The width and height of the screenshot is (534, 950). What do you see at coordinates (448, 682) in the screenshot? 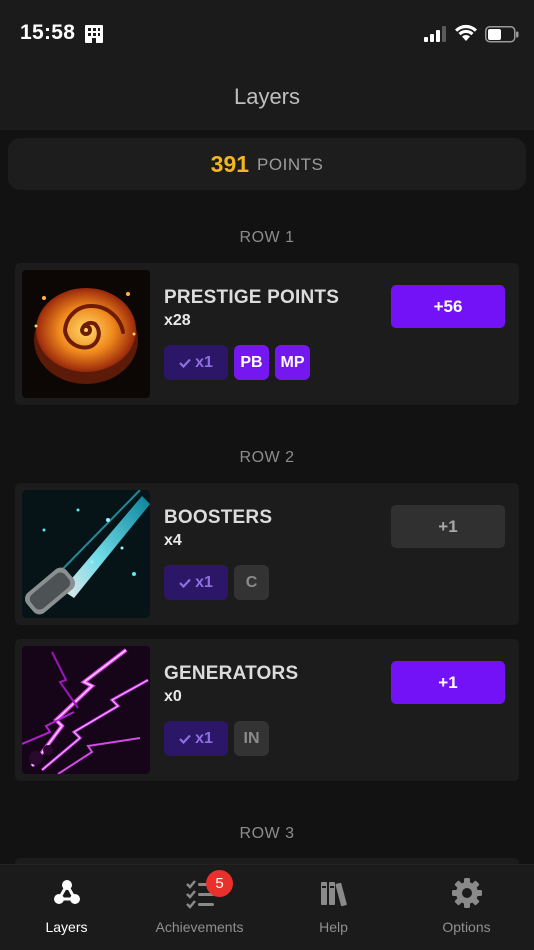
I see `generators-button: +1` at bounding box center [448, 682].